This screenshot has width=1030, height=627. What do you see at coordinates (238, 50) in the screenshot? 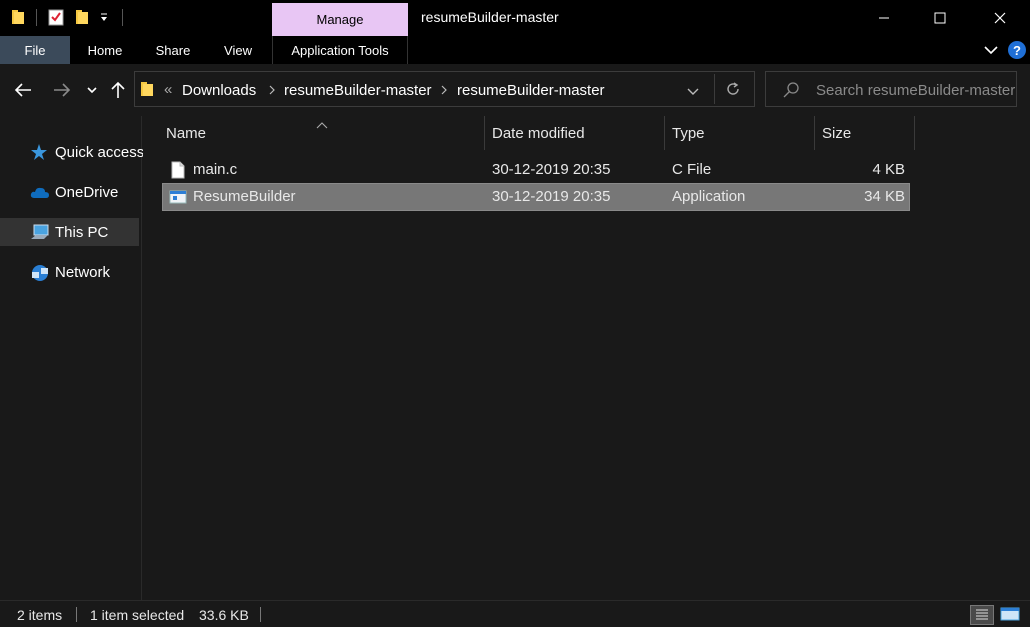
I see `tab-view: View` at bounding box center [238, 50].